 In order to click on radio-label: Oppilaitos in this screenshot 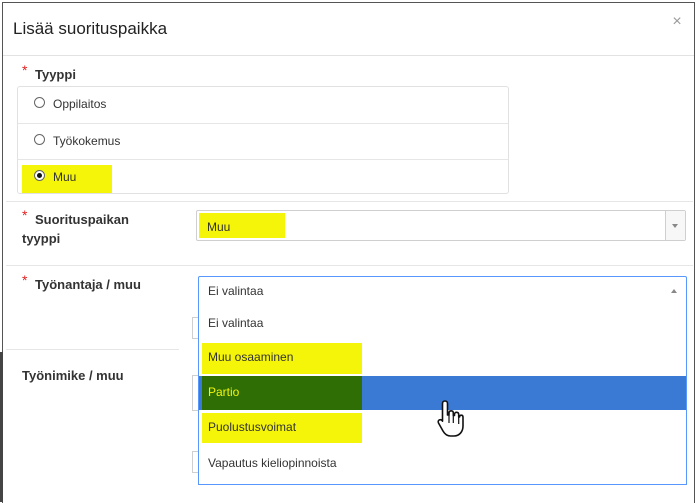, I will do `click(80, 104)`.